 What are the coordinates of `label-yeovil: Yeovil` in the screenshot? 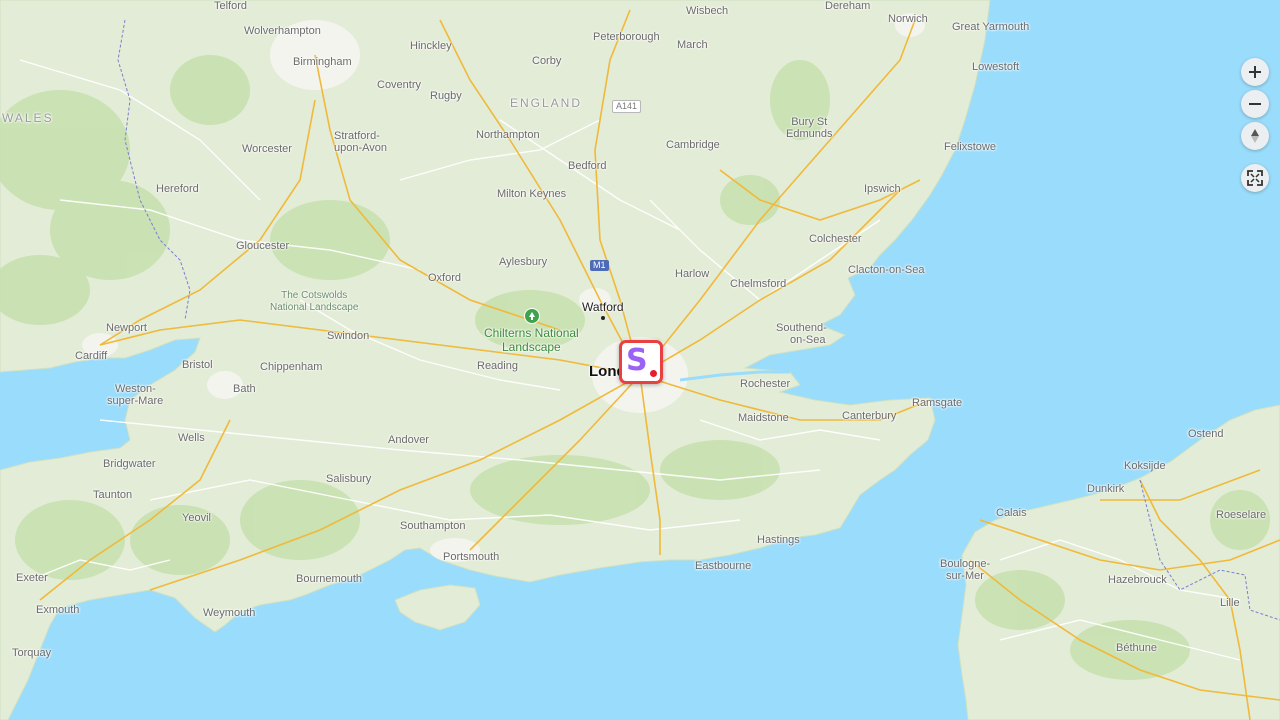 It's located at (196, 518).